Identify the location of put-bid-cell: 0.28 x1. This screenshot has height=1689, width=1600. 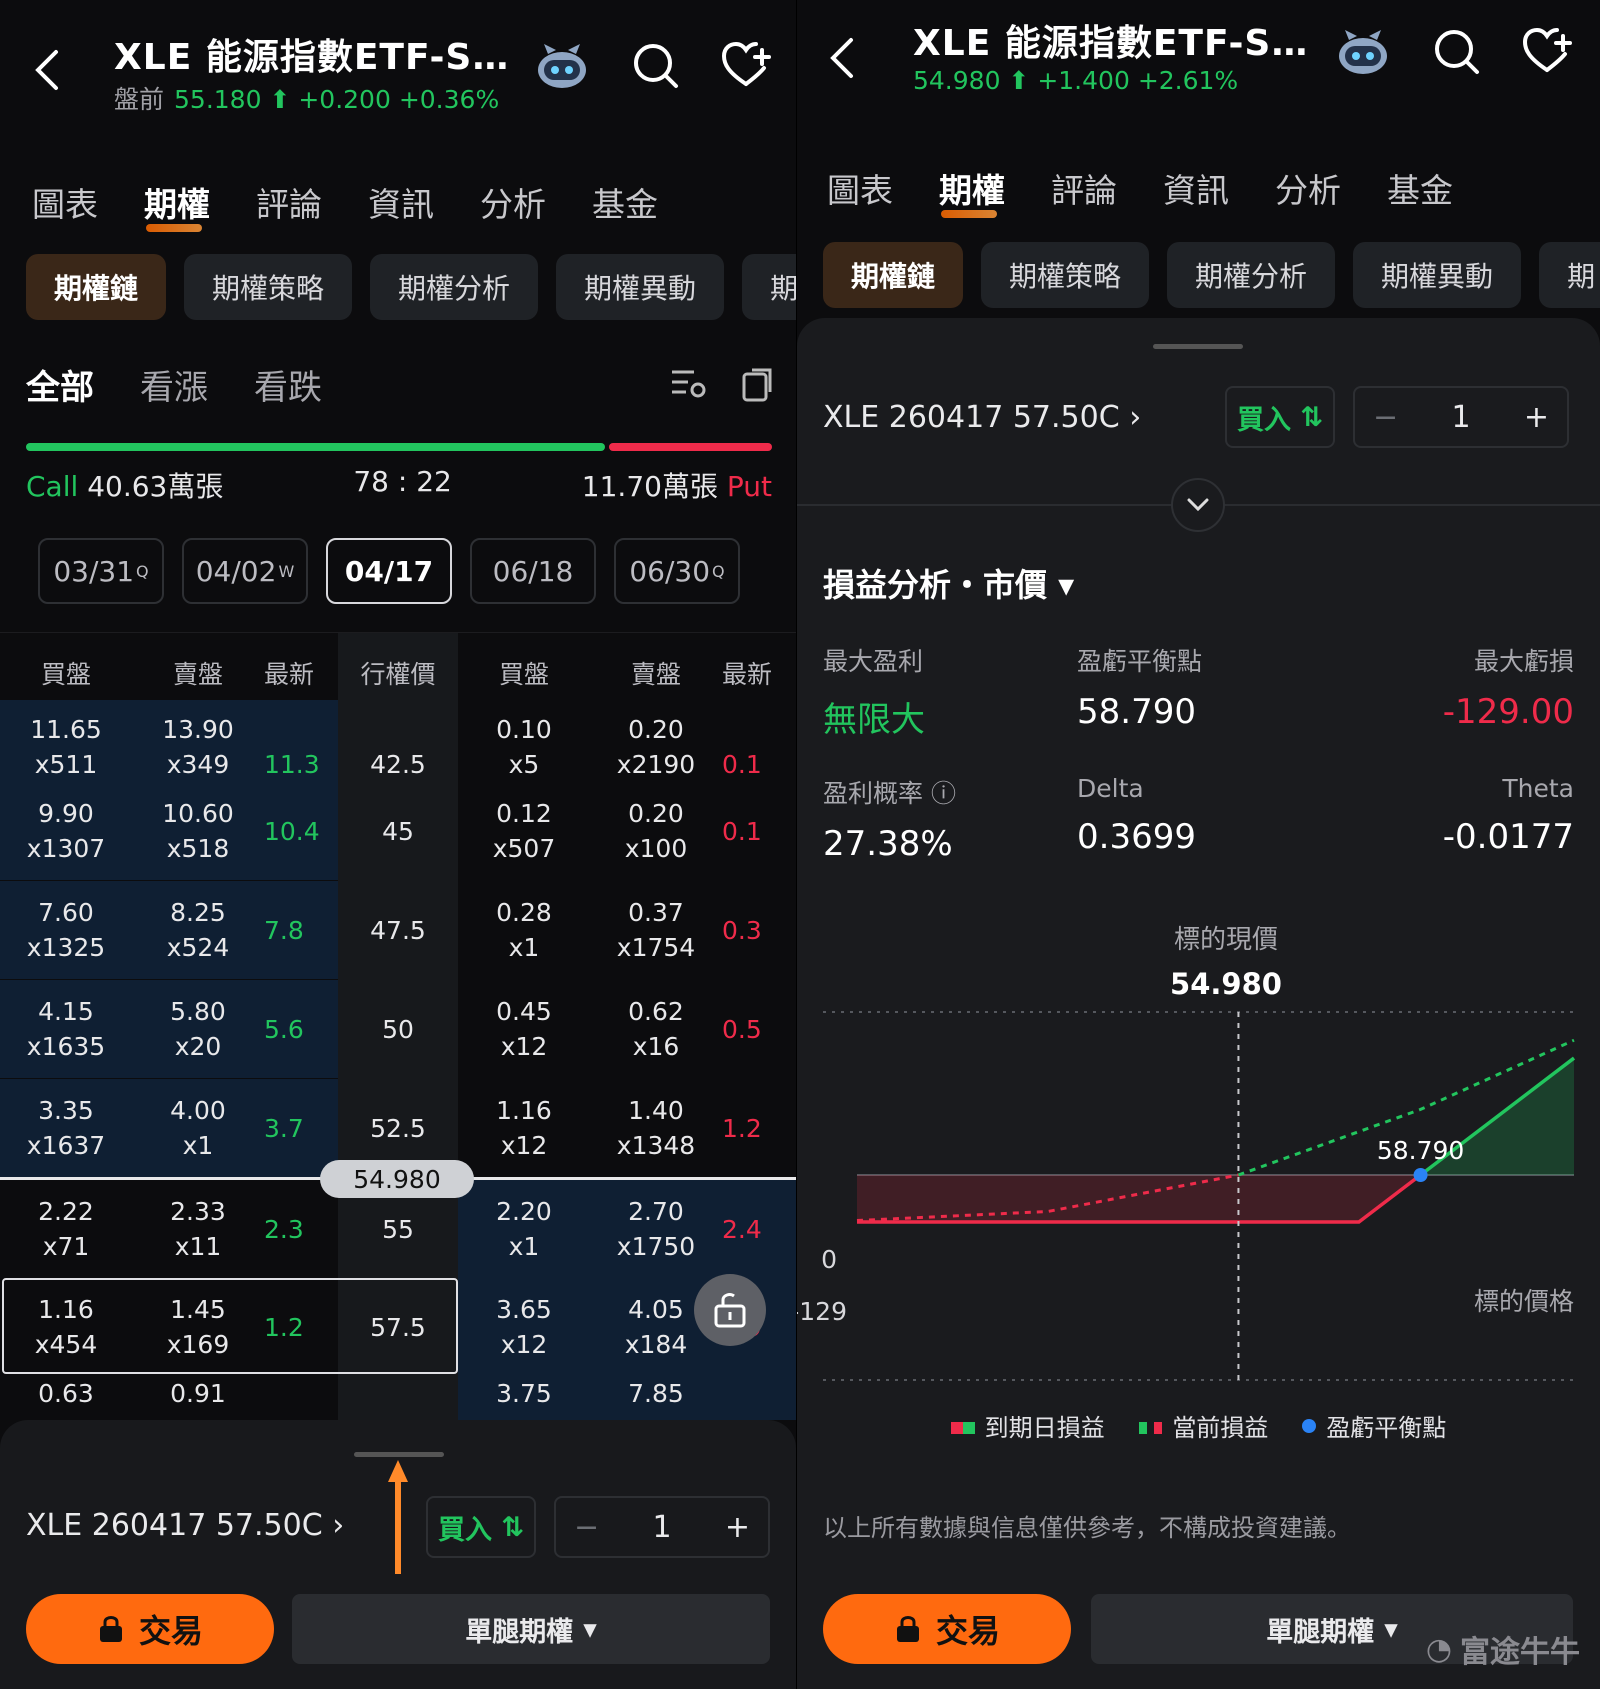
(524, 930).